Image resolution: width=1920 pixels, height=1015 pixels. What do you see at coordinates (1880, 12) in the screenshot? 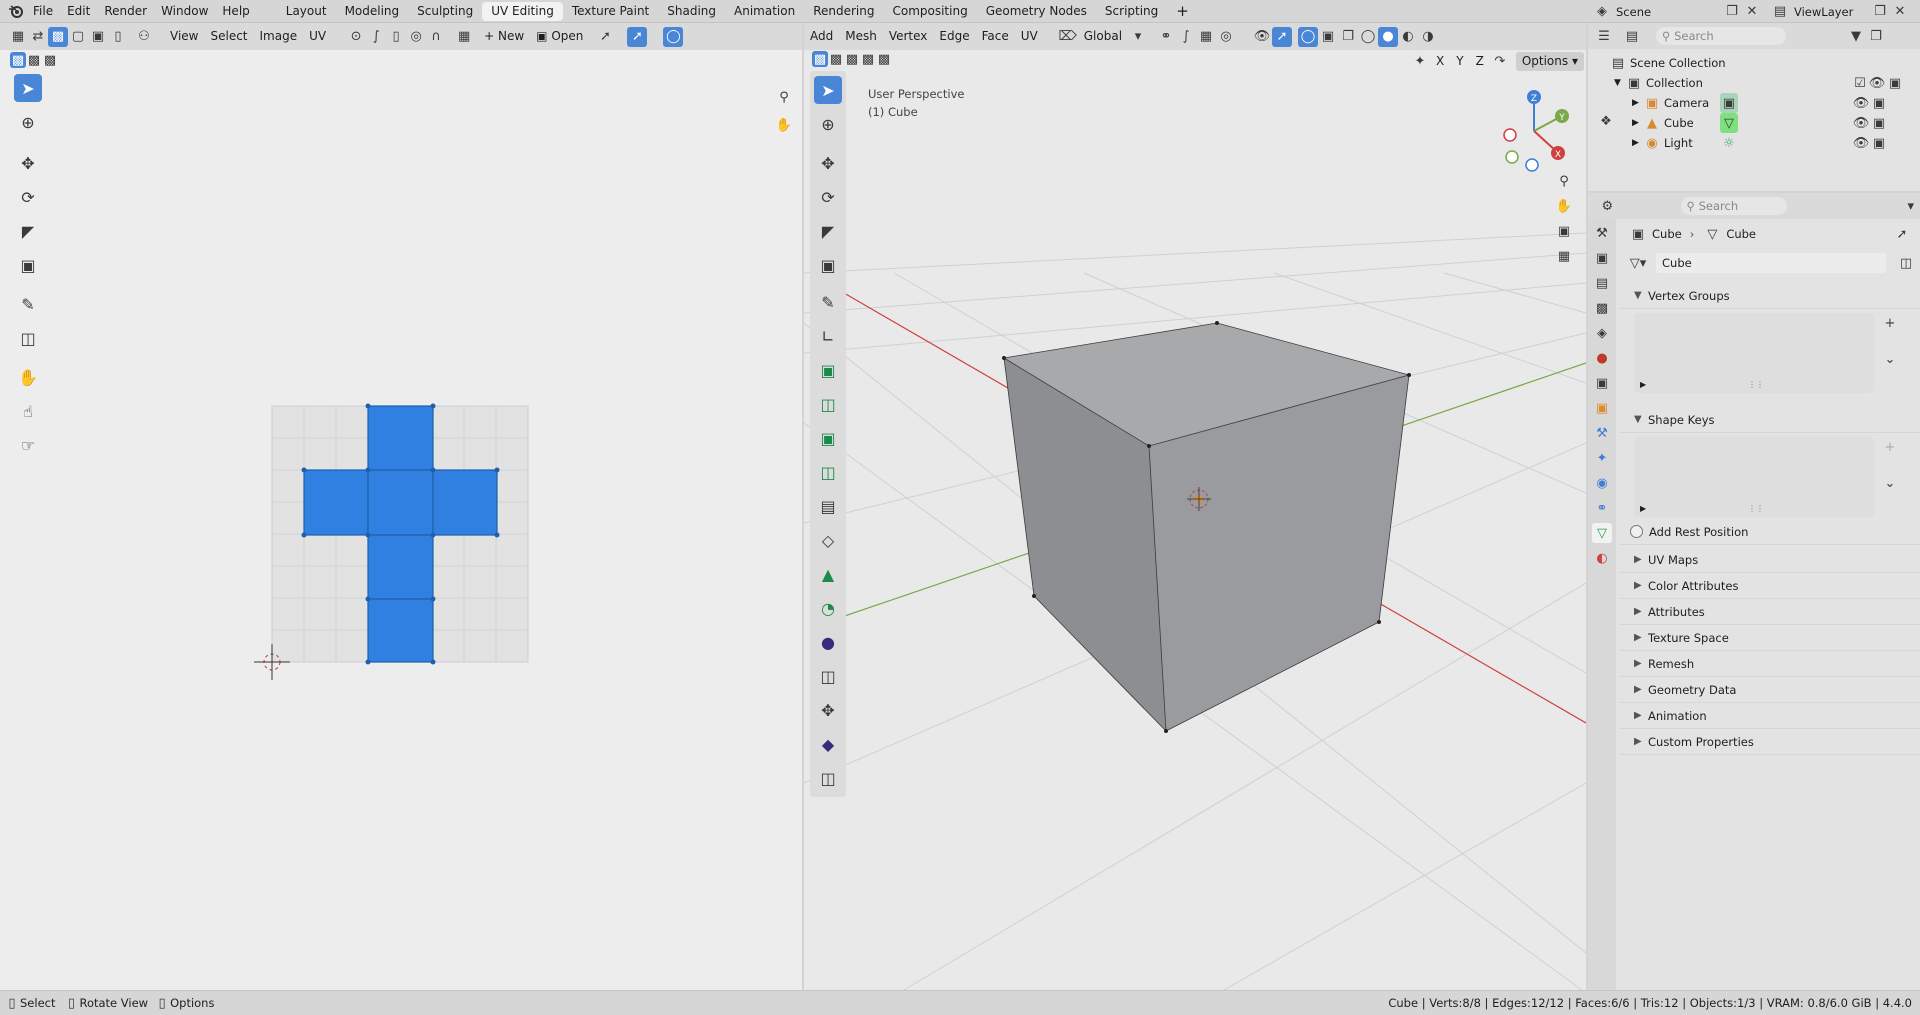
I see `new-view-layer-icon: ❐` at bounding box center [1880, 12].